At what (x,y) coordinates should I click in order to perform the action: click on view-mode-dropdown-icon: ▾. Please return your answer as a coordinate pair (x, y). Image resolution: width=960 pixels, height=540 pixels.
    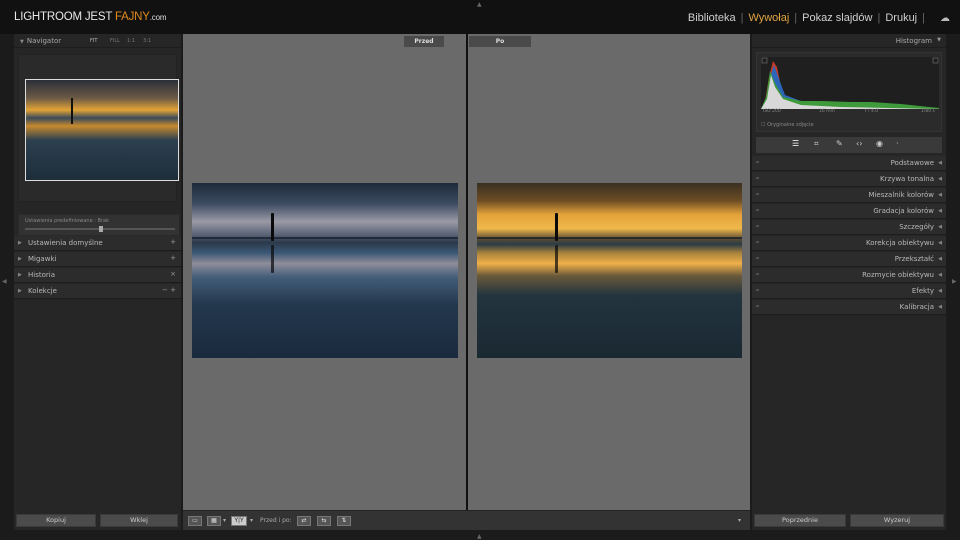
    Looking at the image, I should click on (251, 520).